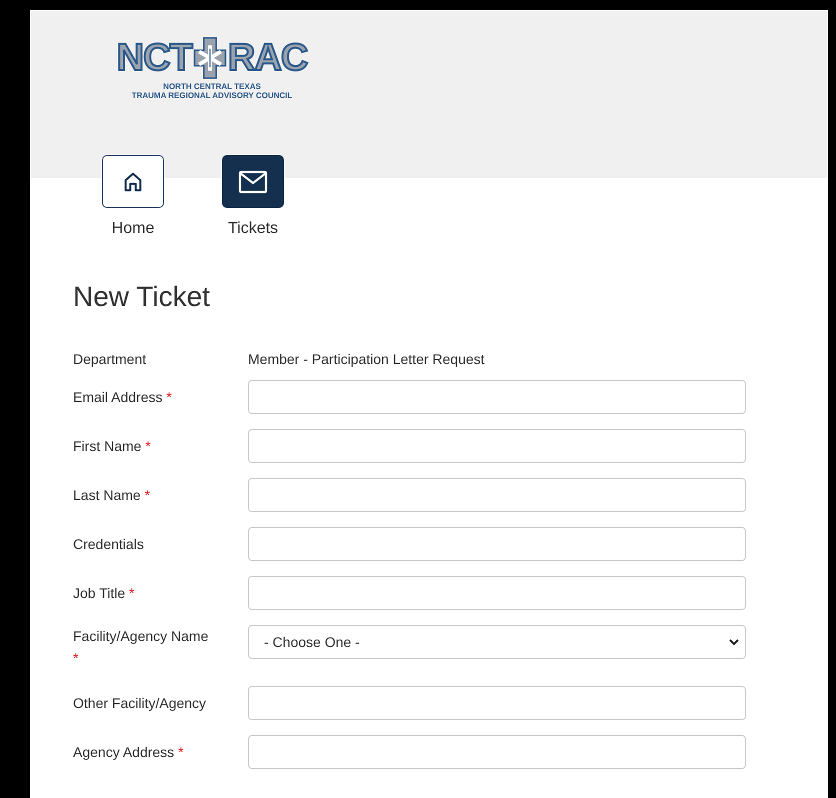 The height and width of the screenshot is (798, 836). Describe the element at coordinates (107, 495) in the screenshot. I see `field-label: Last Name` at that location.